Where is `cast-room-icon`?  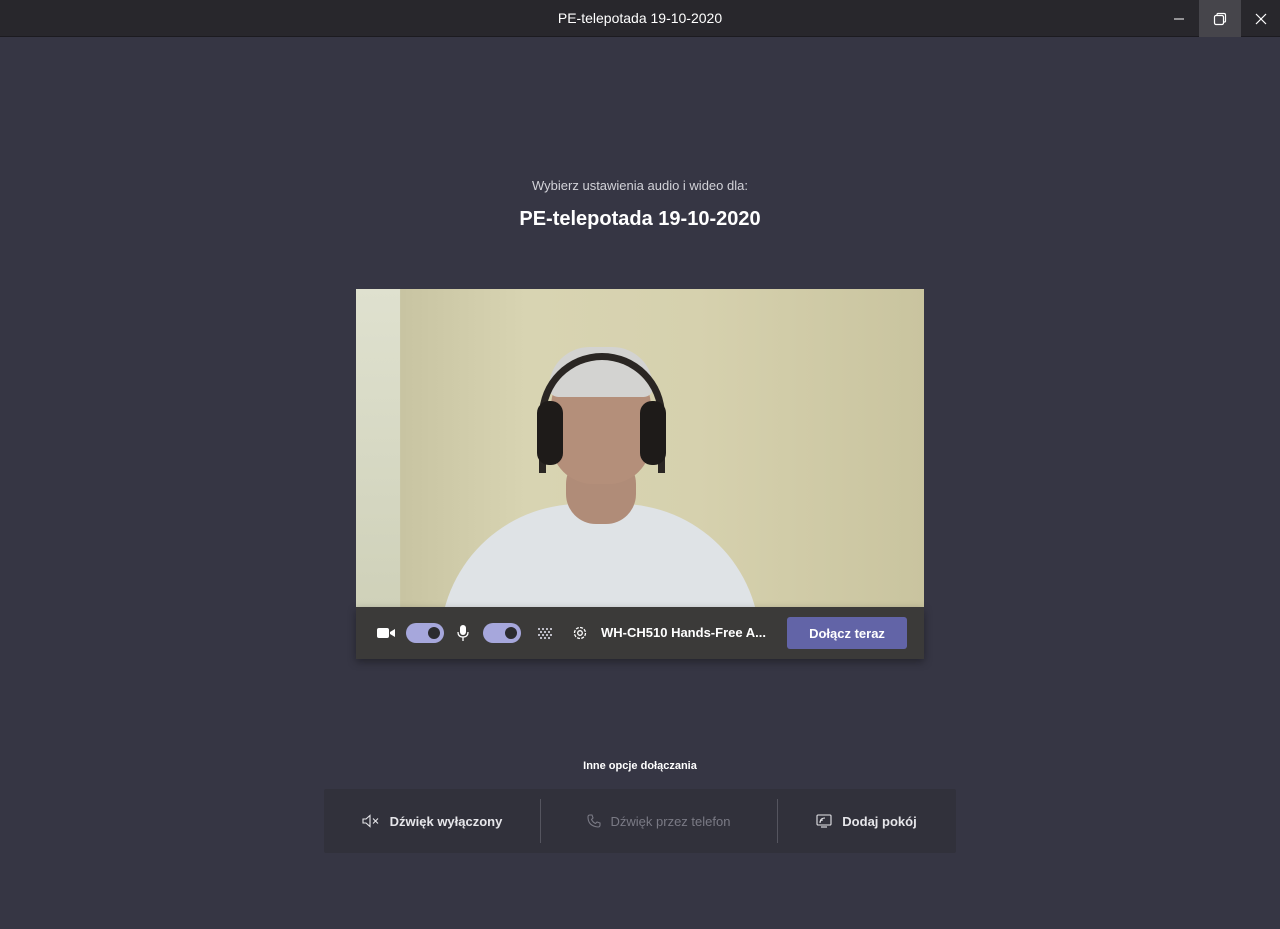 cast-room-icon is located at coordinates (824, 821).